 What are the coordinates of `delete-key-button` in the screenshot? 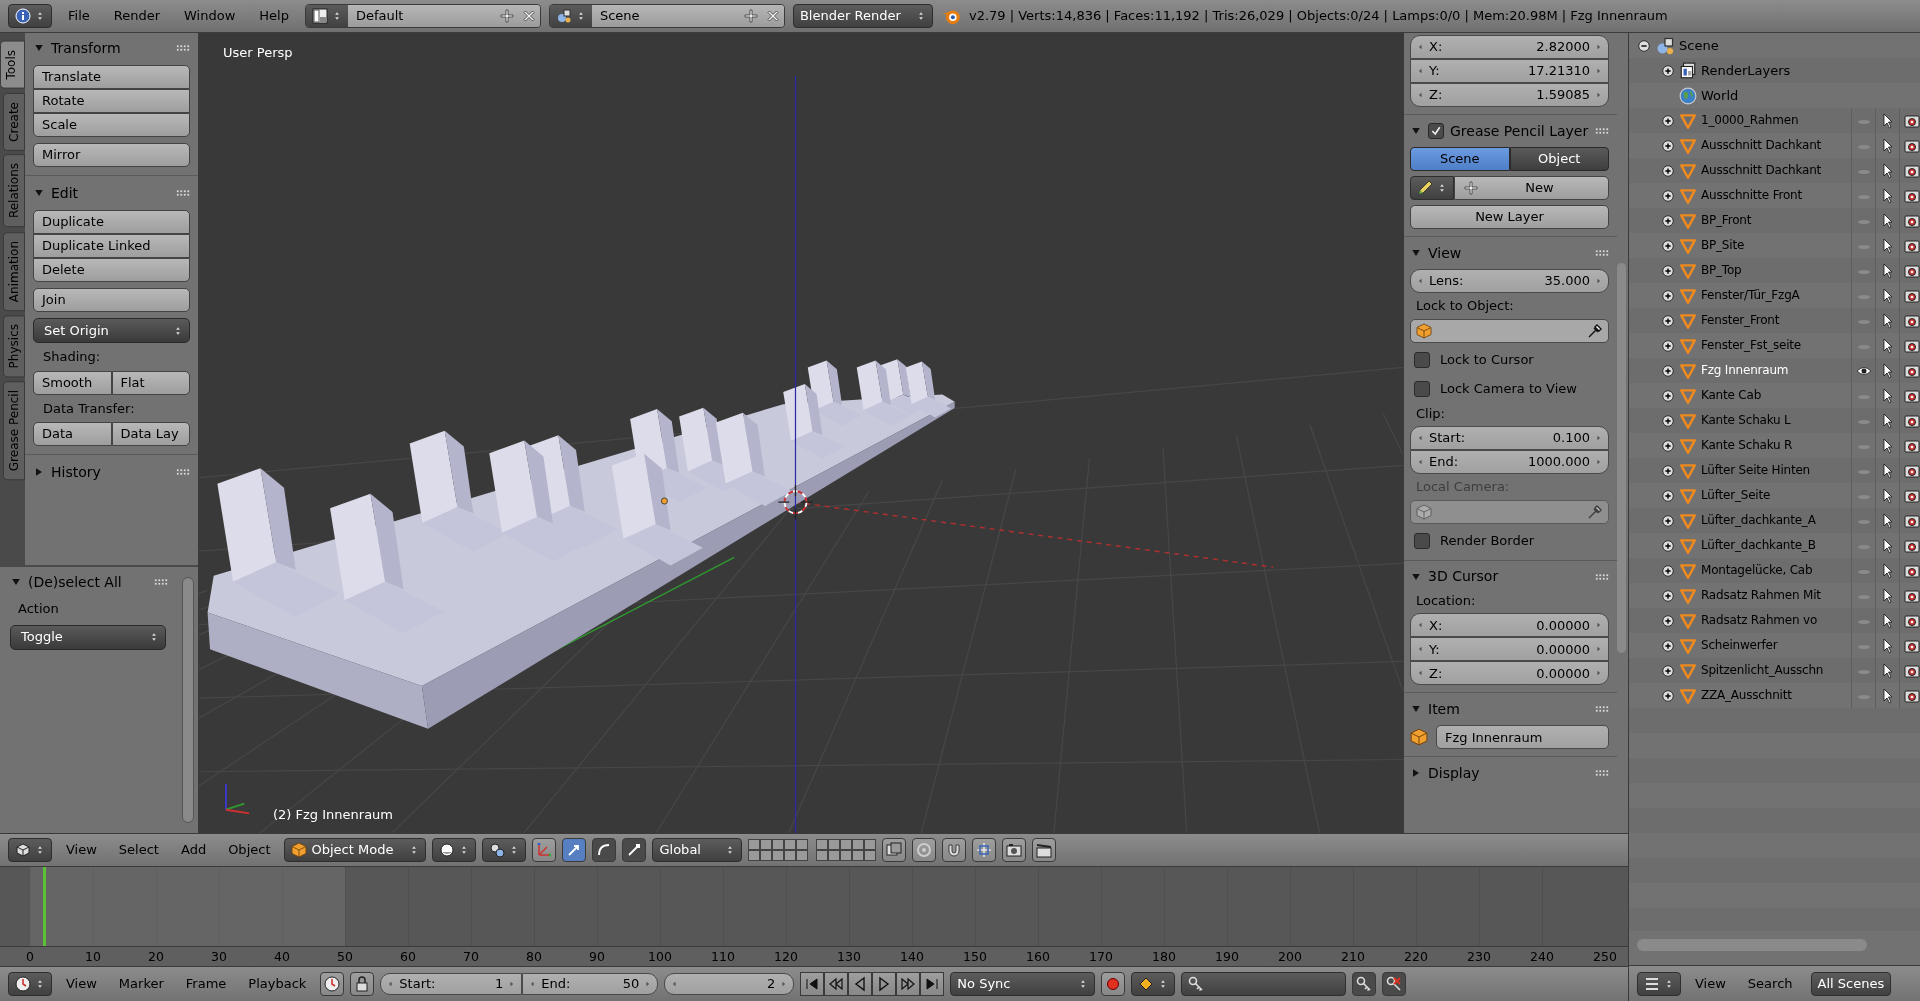 It's located at (1394, 984).